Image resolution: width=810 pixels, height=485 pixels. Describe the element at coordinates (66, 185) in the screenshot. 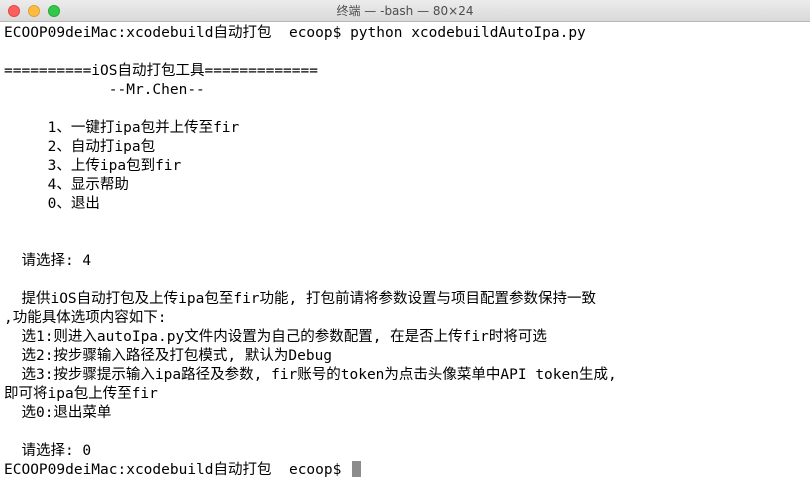

I see `terminal-line: 4、显示帮助` at that location.